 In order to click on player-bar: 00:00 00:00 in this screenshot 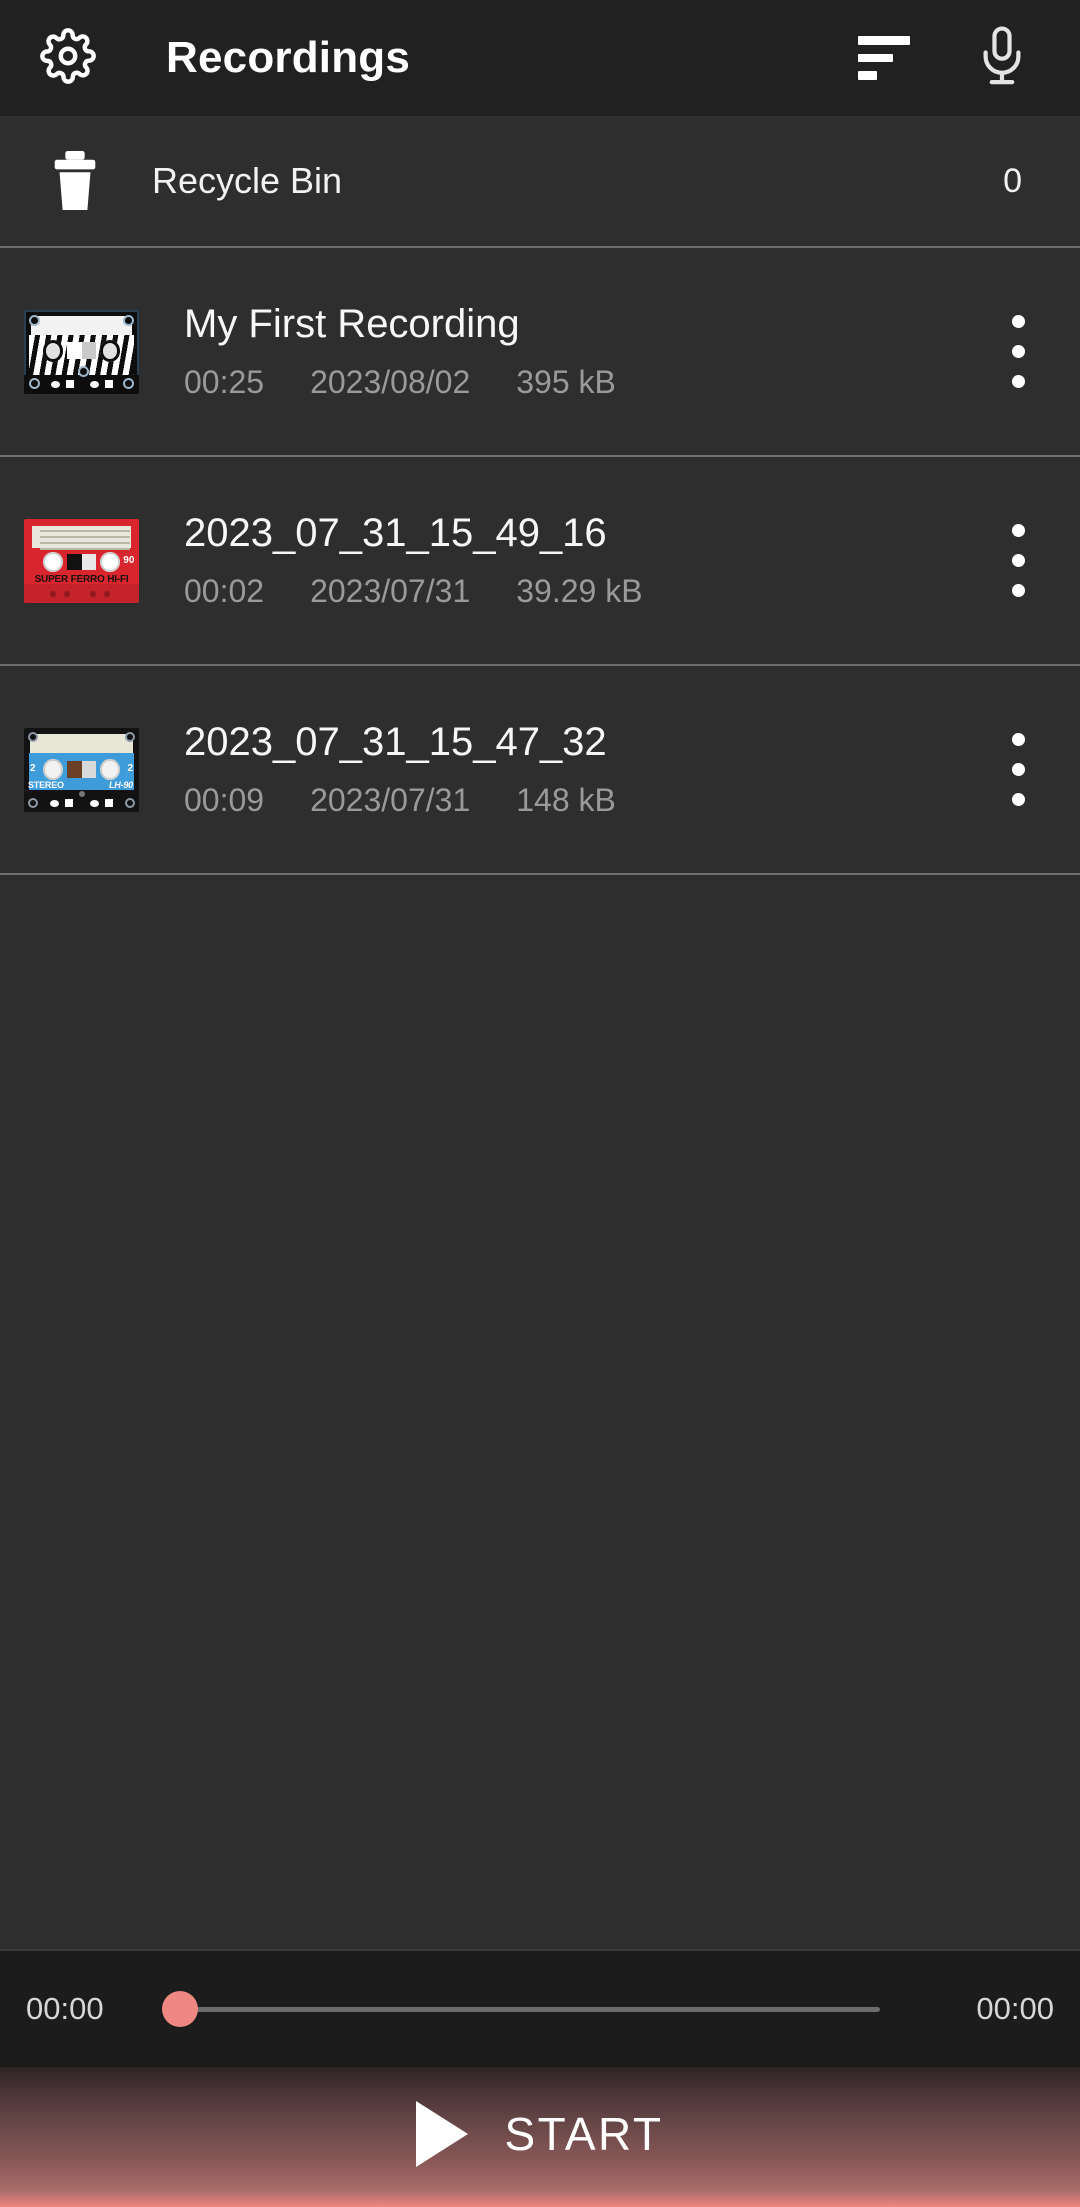, I will do `click(540, 2008)`.